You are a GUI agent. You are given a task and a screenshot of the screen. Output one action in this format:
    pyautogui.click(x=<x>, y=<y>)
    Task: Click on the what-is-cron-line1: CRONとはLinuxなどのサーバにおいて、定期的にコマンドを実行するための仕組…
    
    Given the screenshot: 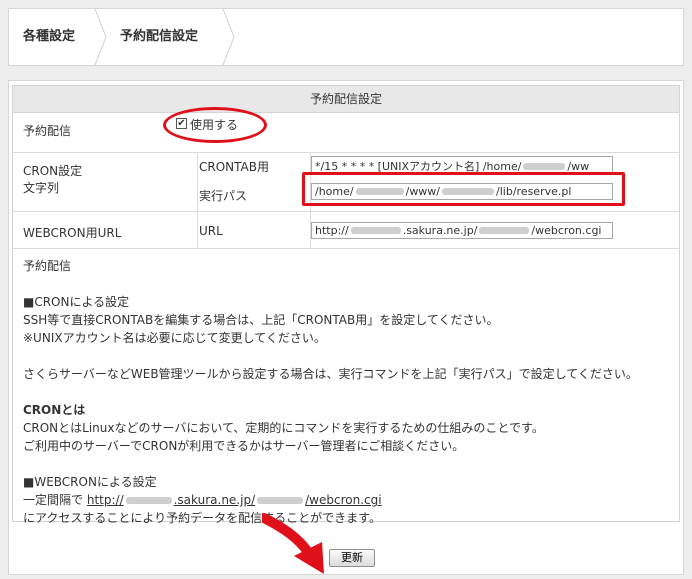 What is the action you would take?
    pyautogui.click(x=283, y=428)
    